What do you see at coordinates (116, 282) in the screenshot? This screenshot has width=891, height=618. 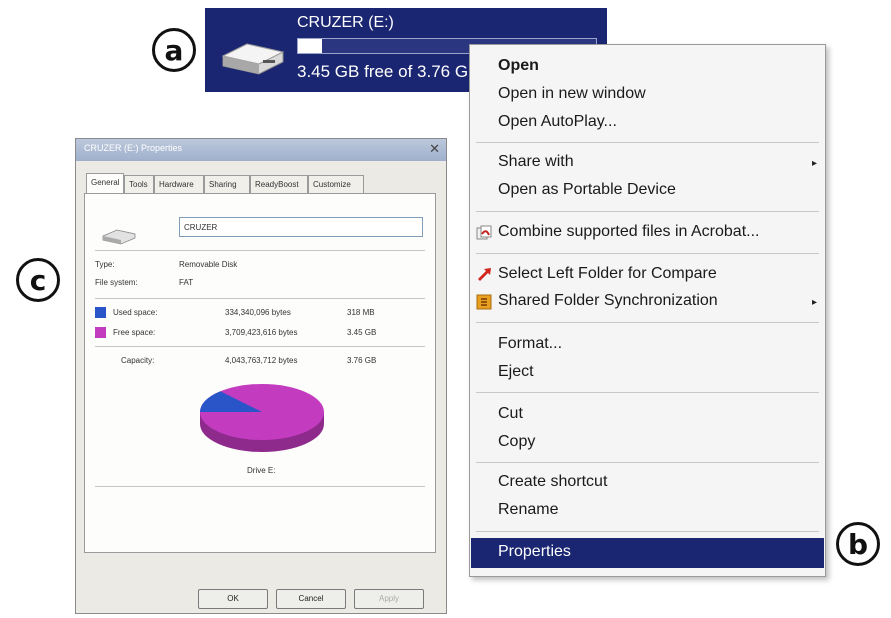 I see `file-system-label: File system:` at bounding box center [116, 282].